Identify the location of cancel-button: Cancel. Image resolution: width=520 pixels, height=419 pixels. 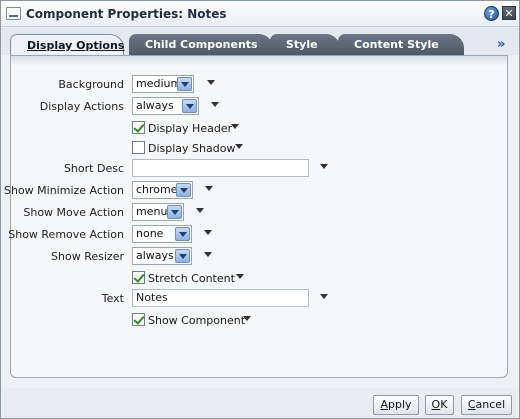
(486, 405).